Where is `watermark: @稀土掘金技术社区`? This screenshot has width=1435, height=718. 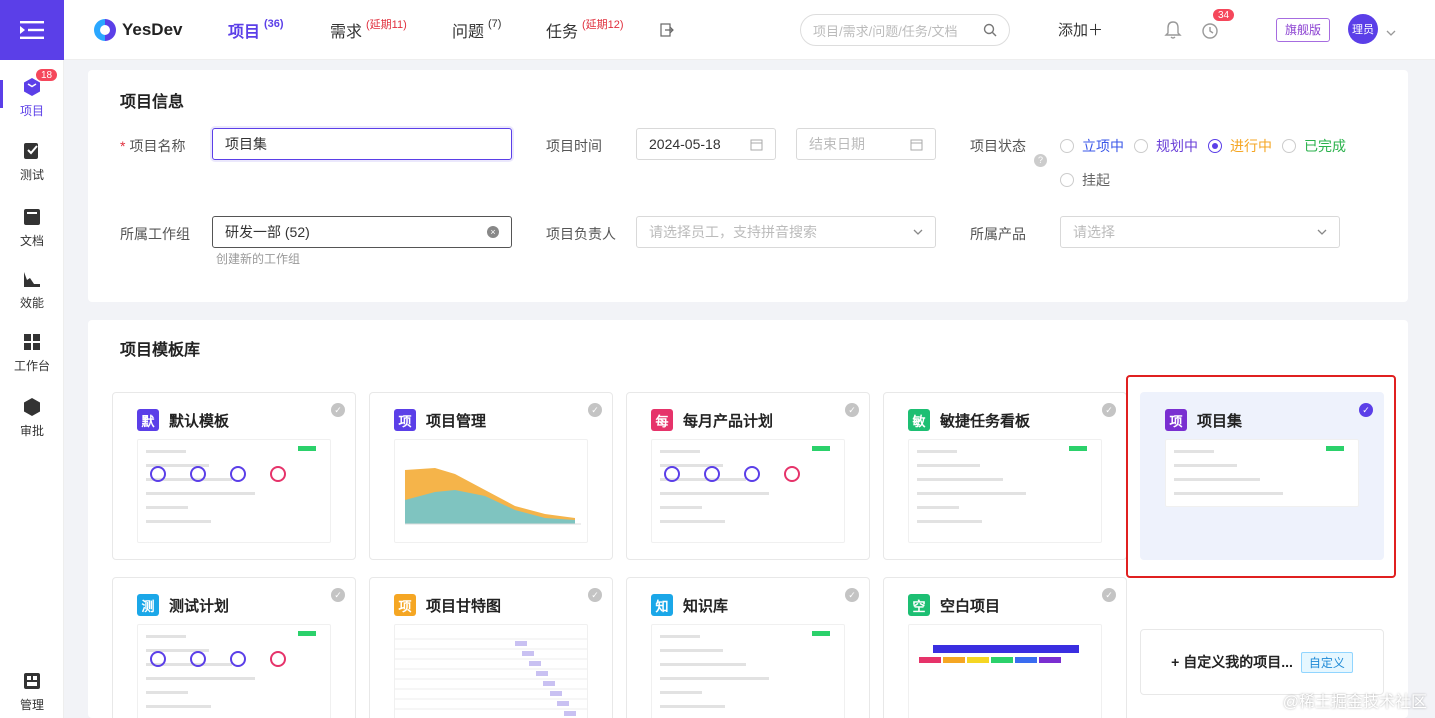
watermark: @稀土掘金技术社区 is located at coordinates (1354, 702).